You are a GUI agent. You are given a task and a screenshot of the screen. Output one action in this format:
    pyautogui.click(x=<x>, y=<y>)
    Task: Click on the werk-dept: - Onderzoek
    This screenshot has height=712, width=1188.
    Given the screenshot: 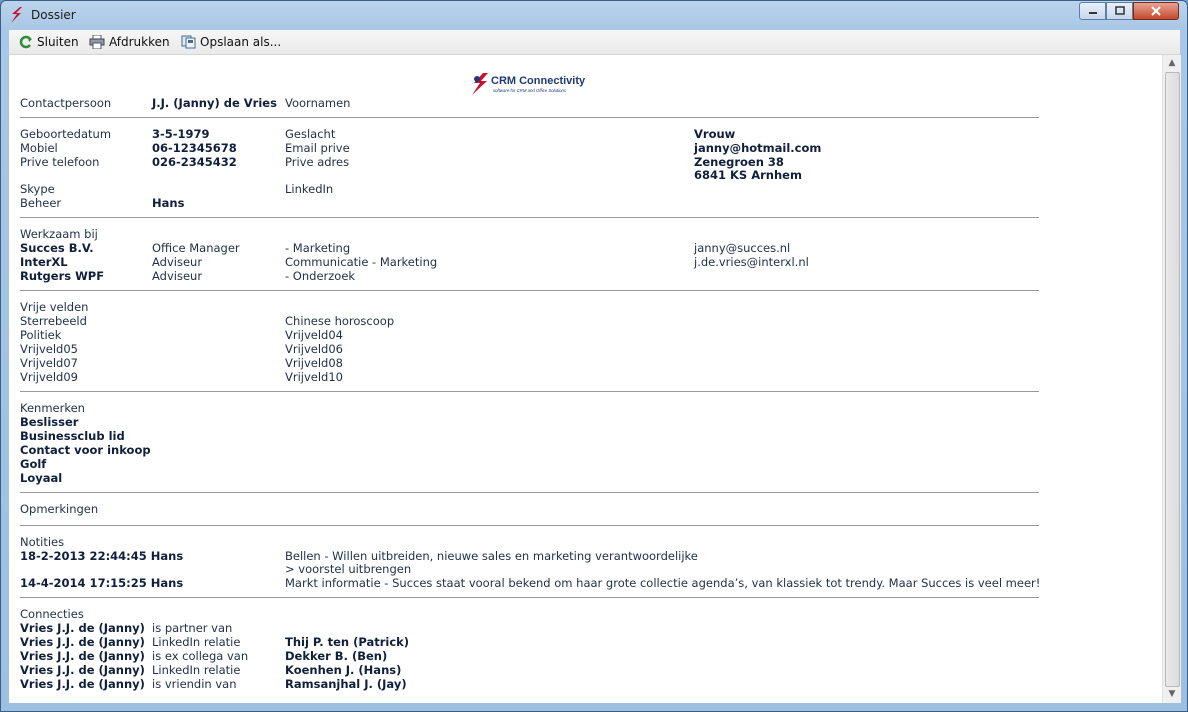 What is the action you would take?
    pyautogui.click(x=320, y=276)
    